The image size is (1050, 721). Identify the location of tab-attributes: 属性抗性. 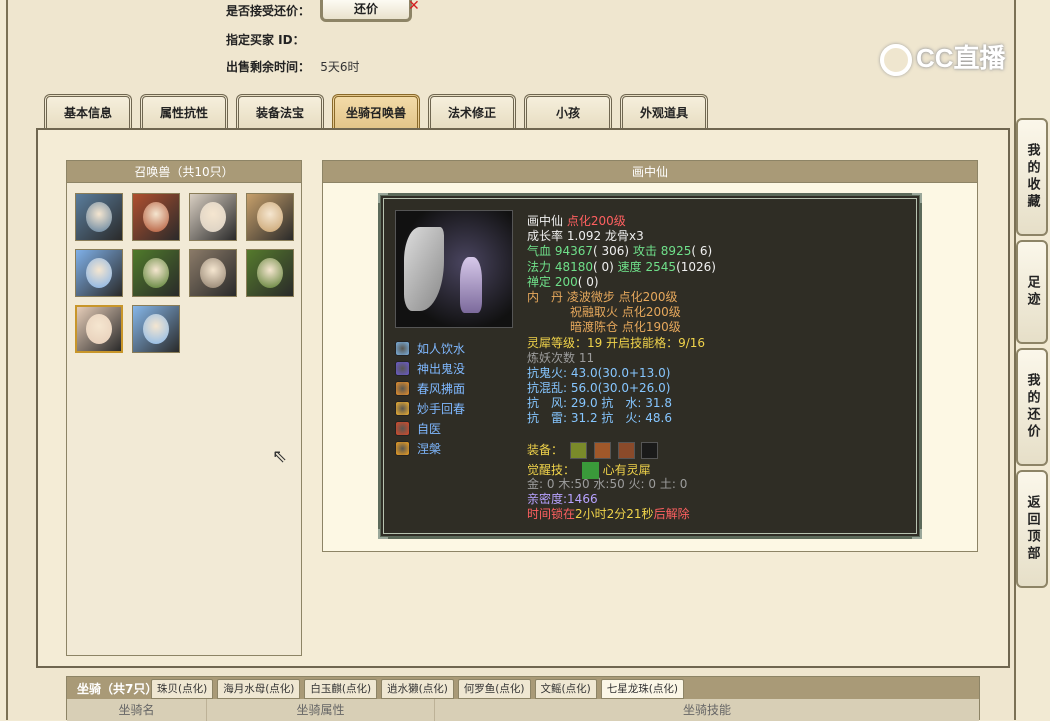
(184, 112).